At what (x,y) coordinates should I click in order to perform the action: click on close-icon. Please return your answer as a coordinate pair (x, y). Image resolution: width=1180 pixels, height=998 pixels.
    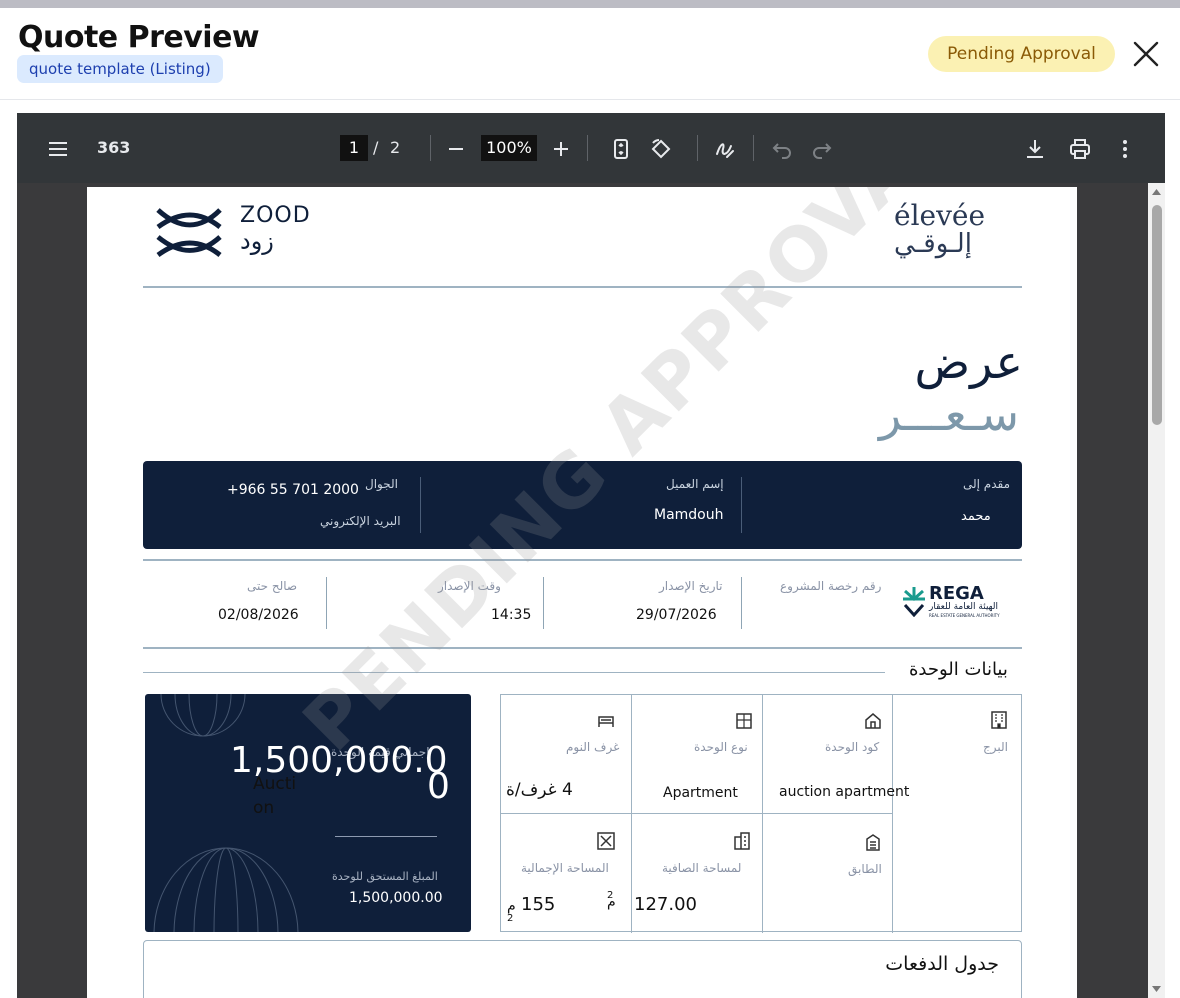
    Looking at the image, I should click on (1146, 54).